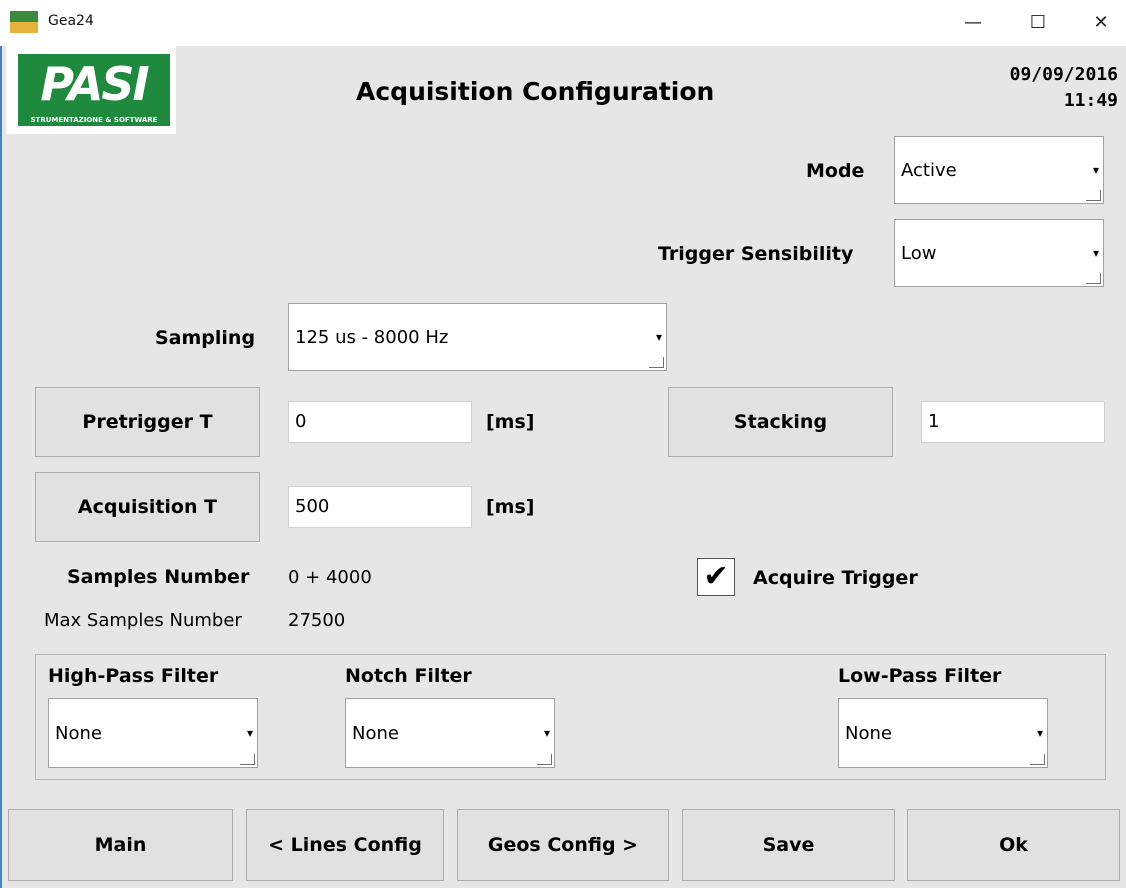 The height and width of the screenshot is (888, 1126). I want to click on trigger-sensibility-value: Low, so click(919, 253).